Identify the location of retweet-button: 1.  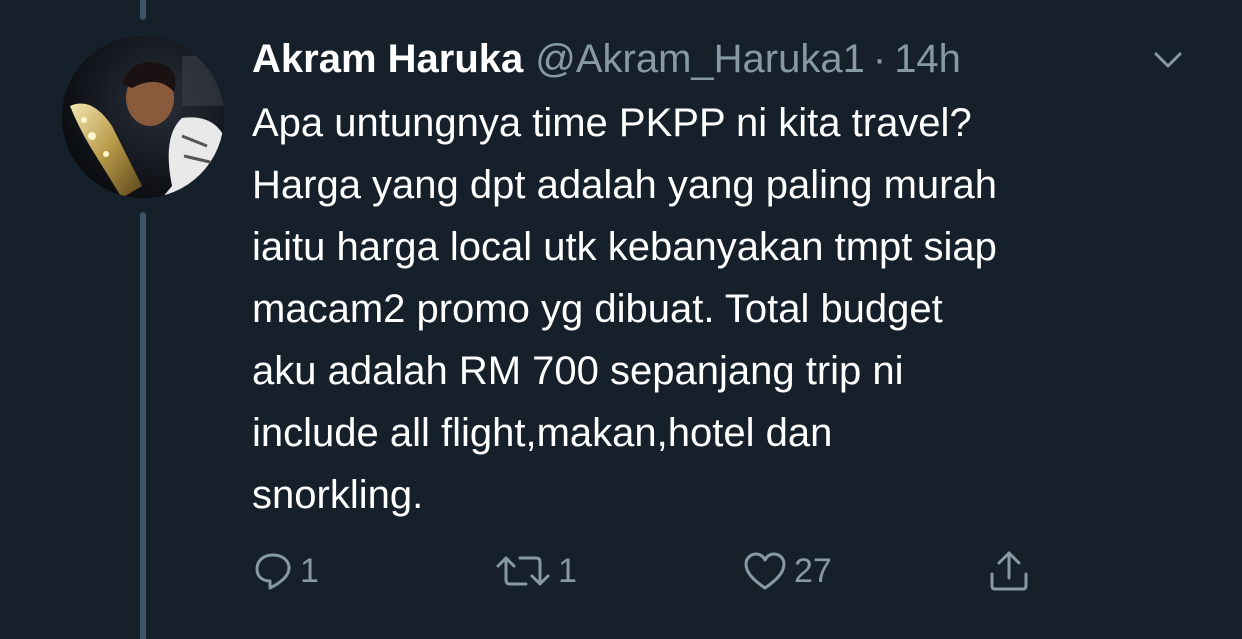
(535, 571).